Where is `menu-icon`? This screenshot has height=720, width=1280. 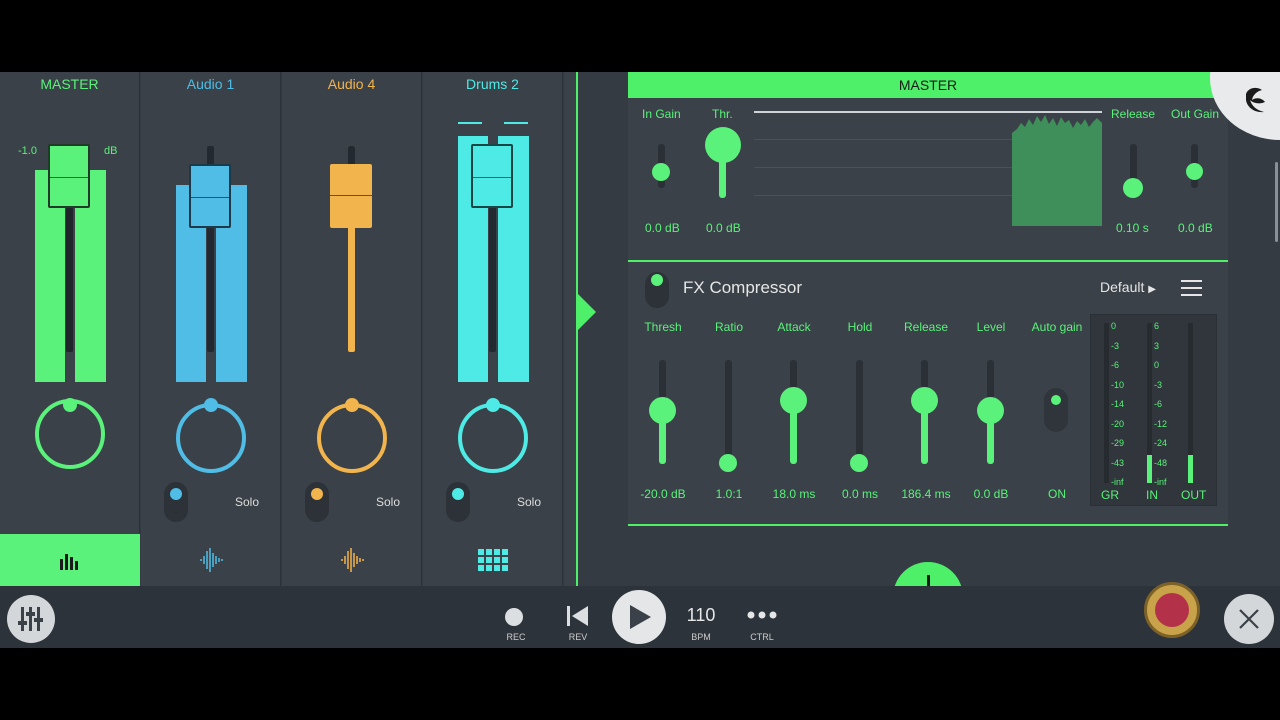
menu-icon is located at coordinates (1192, 288).